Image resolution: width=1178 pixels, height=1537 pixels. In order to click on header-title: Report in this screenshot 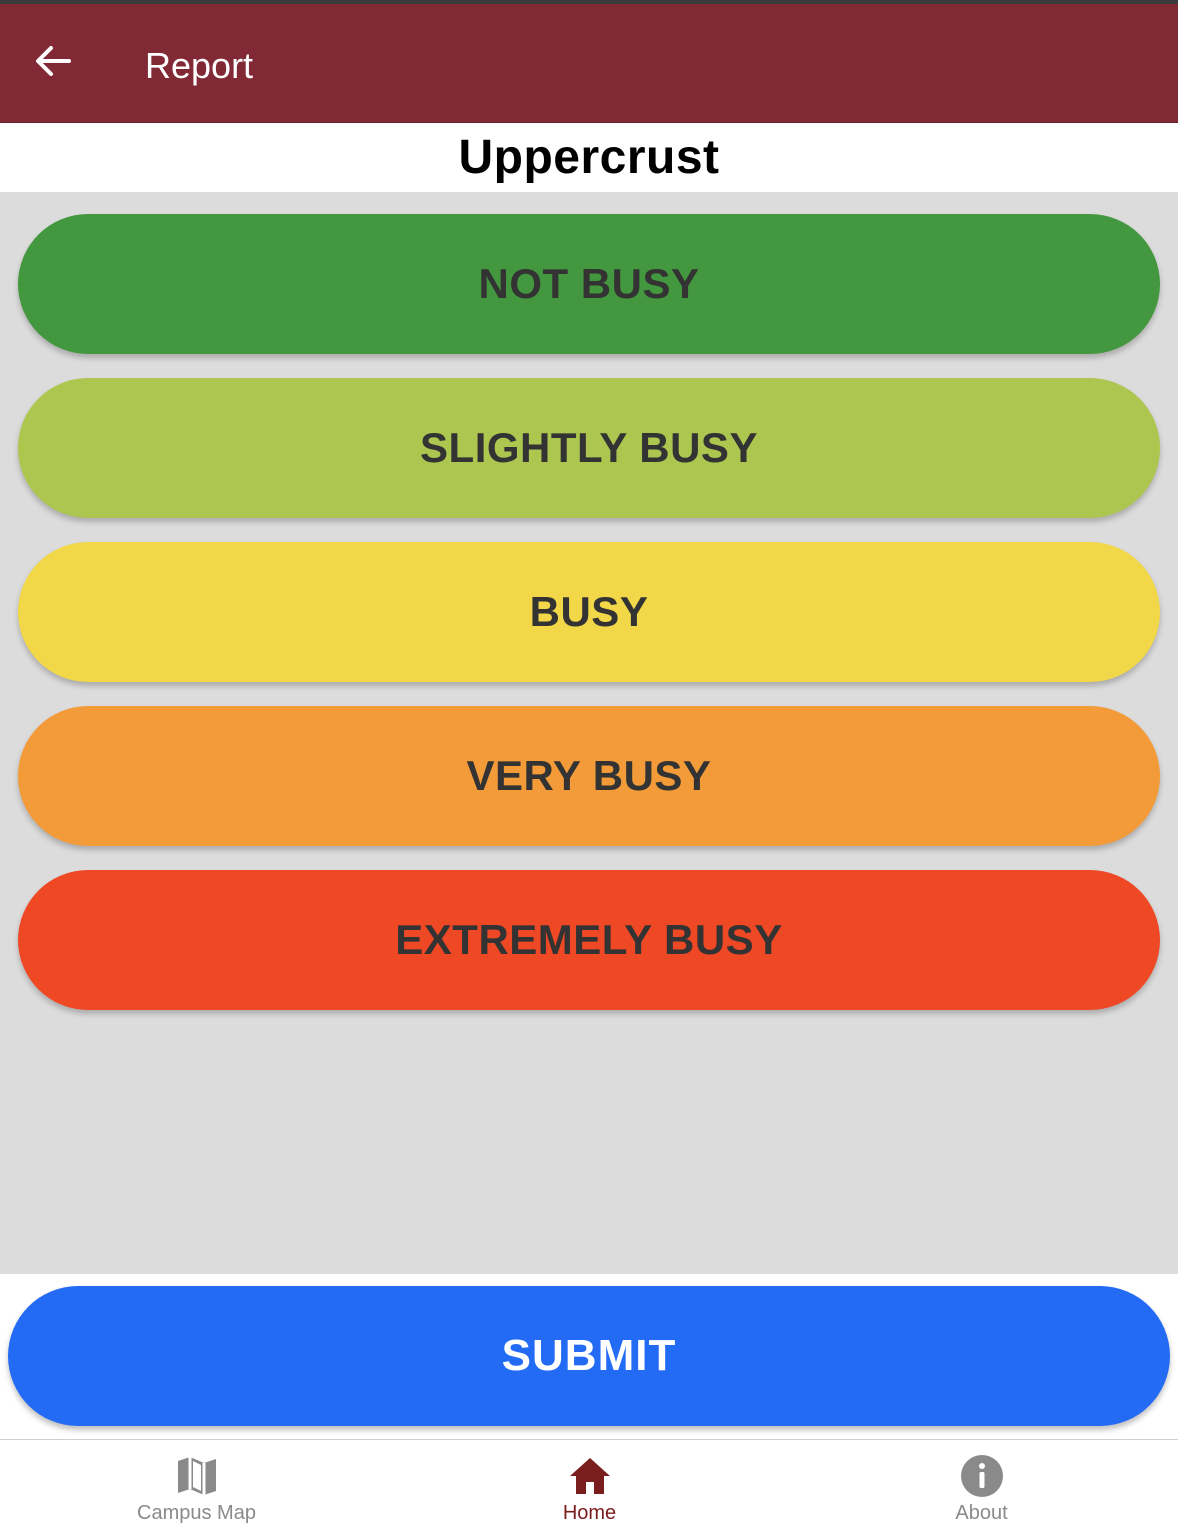, I will do `click(199, 65)`.